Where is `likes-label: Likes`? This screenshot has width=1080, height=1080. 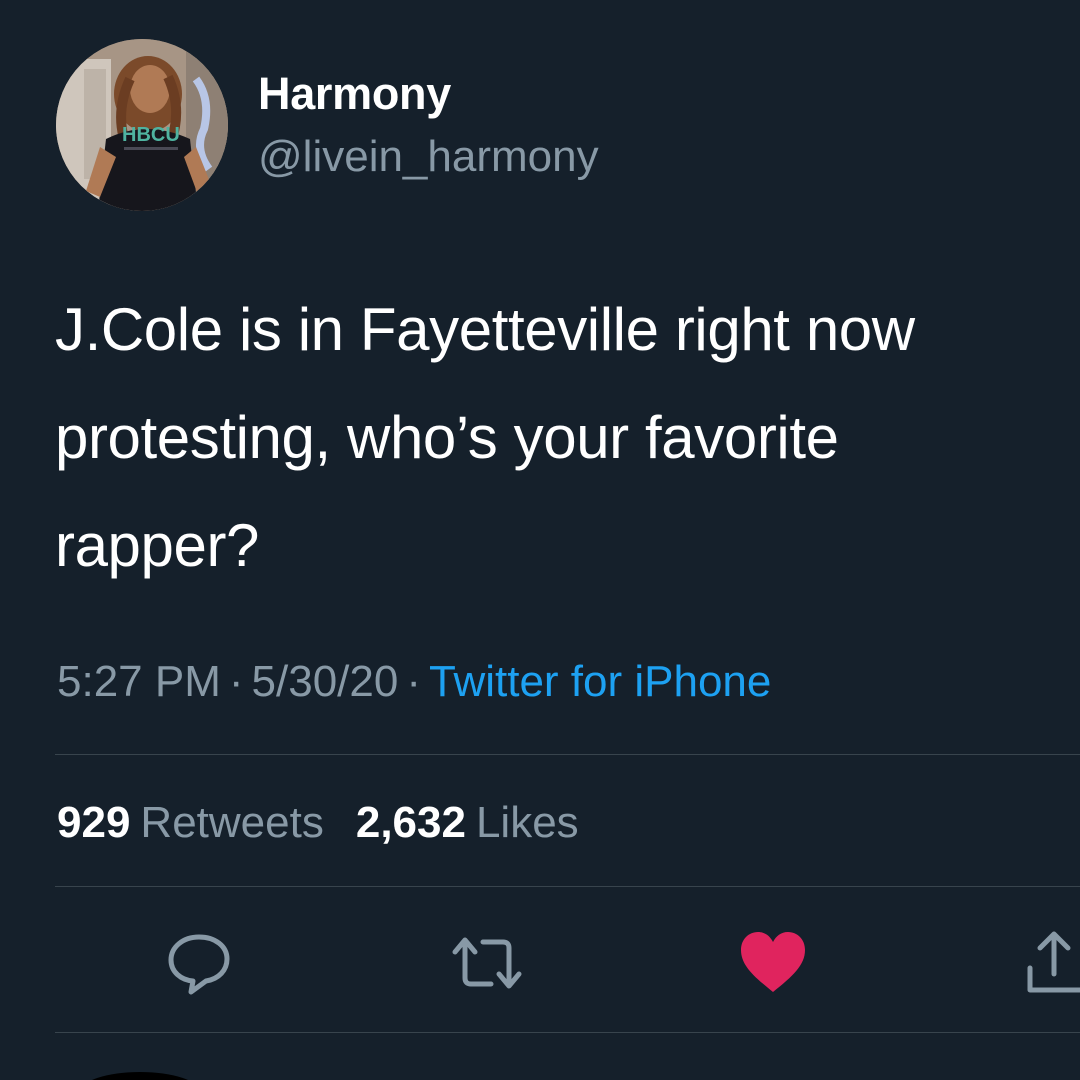
likes-label: Likes is located at coordinates (527, 822).